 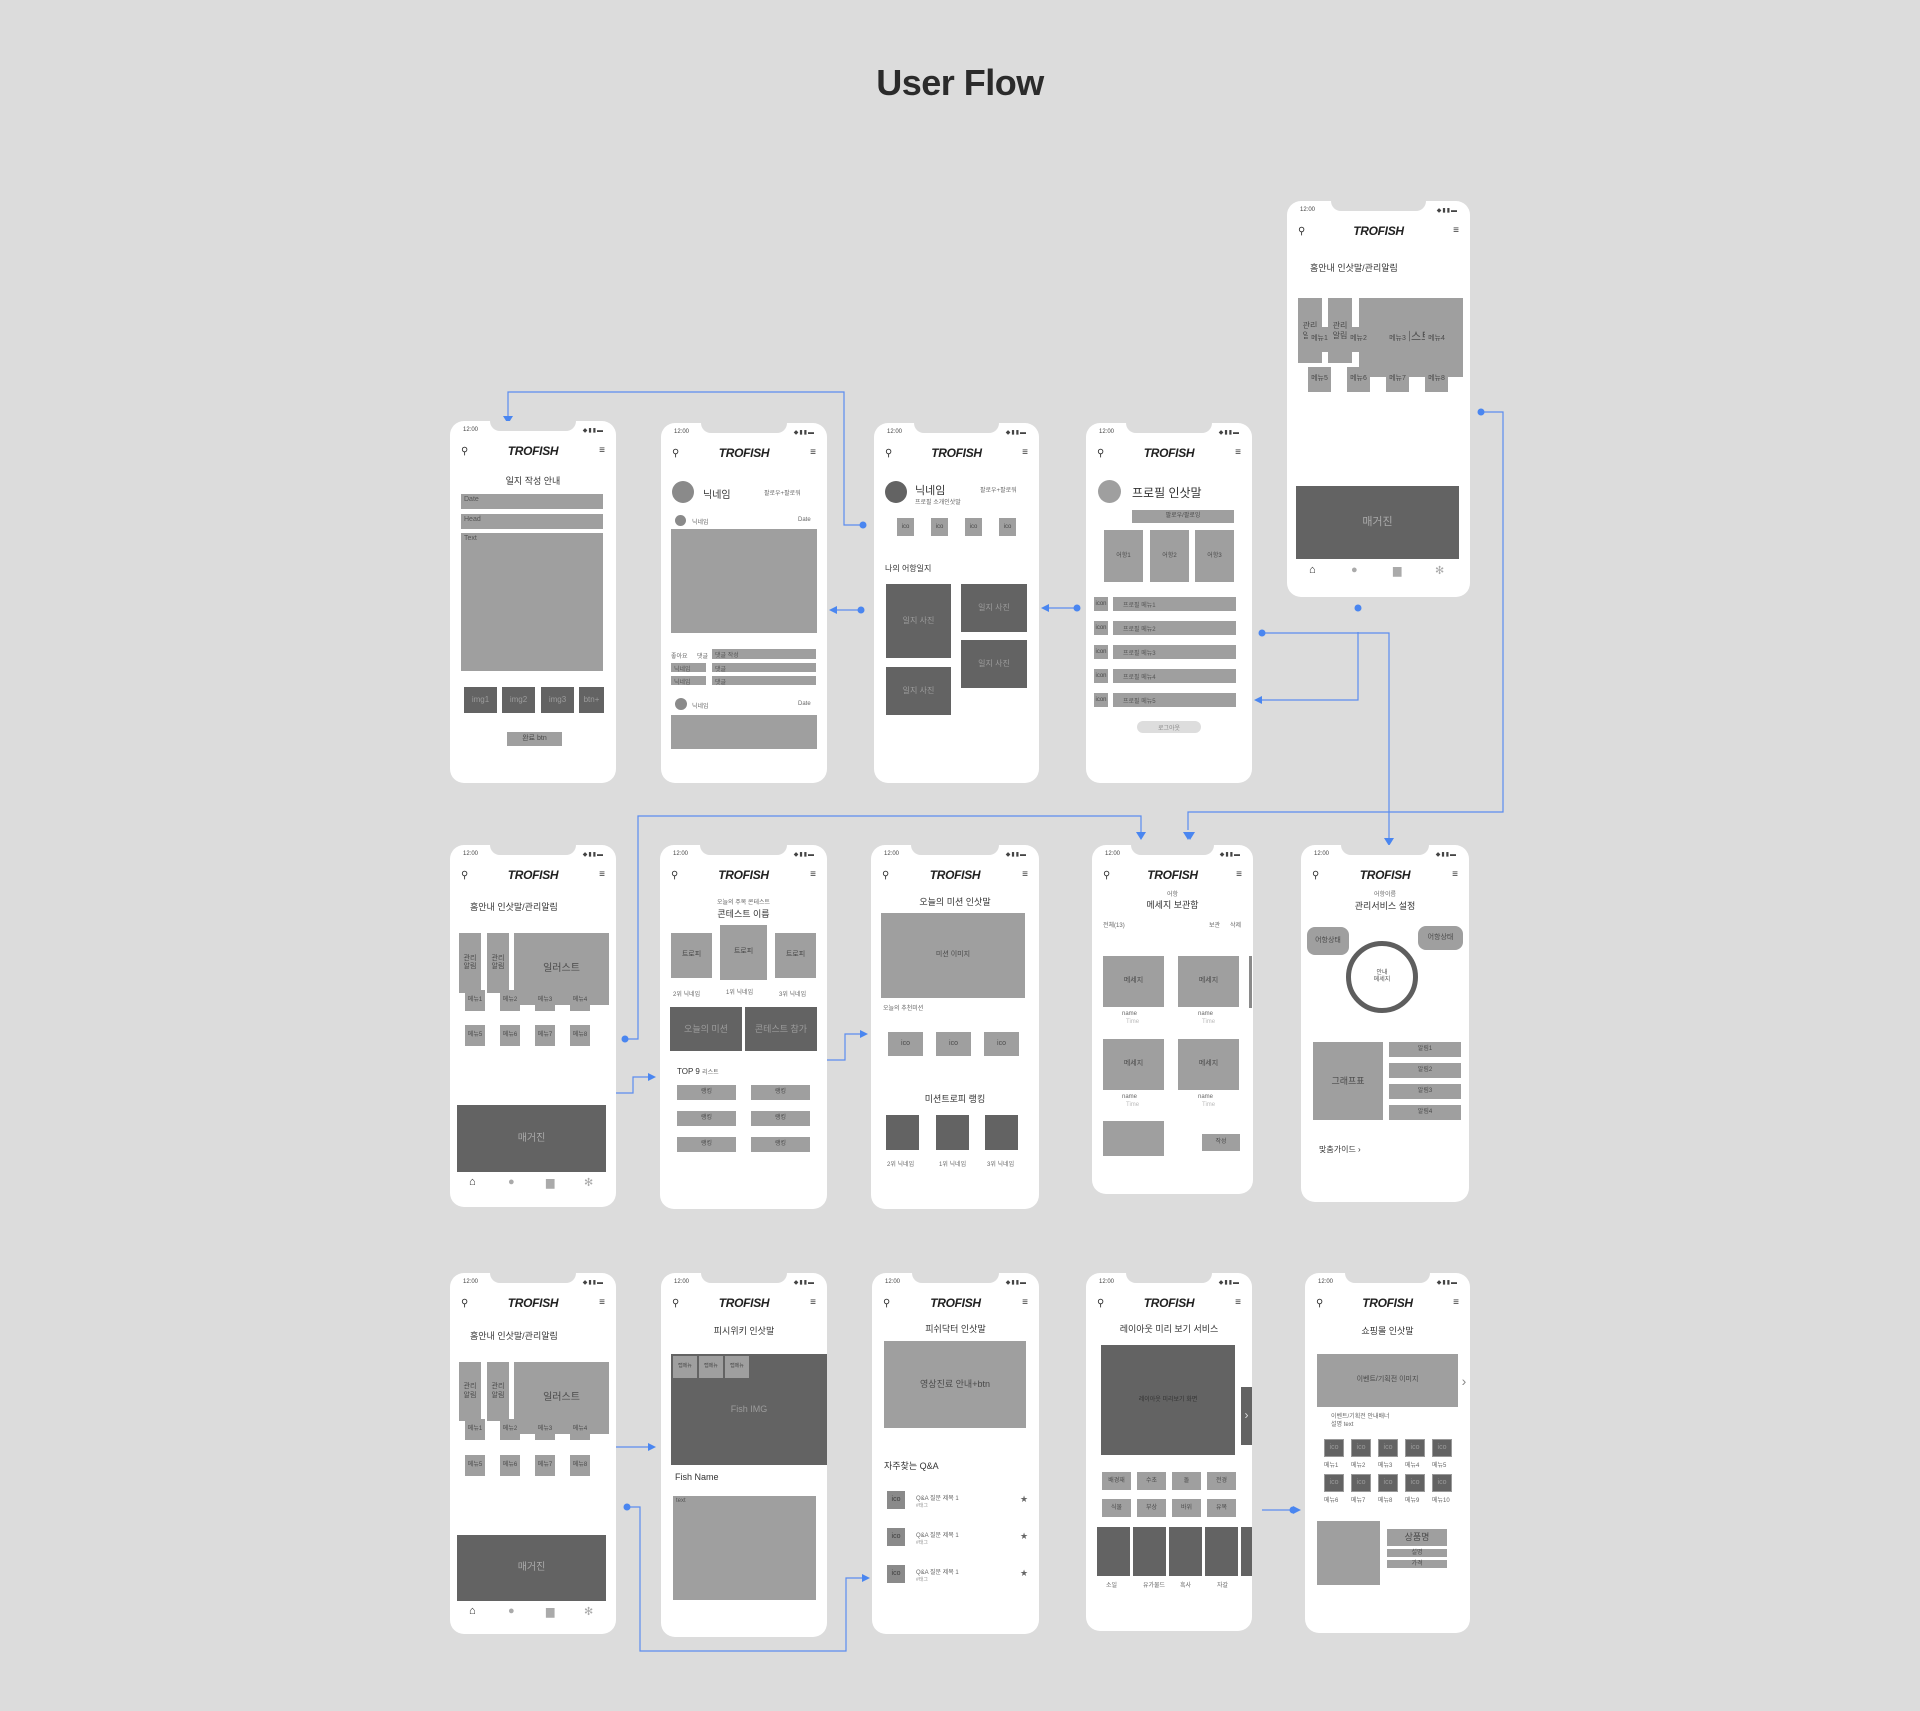 What do you see at coordinates (532, 602) in the screenshot?
I see `text-field: Text` at bounding box center [532, 602].